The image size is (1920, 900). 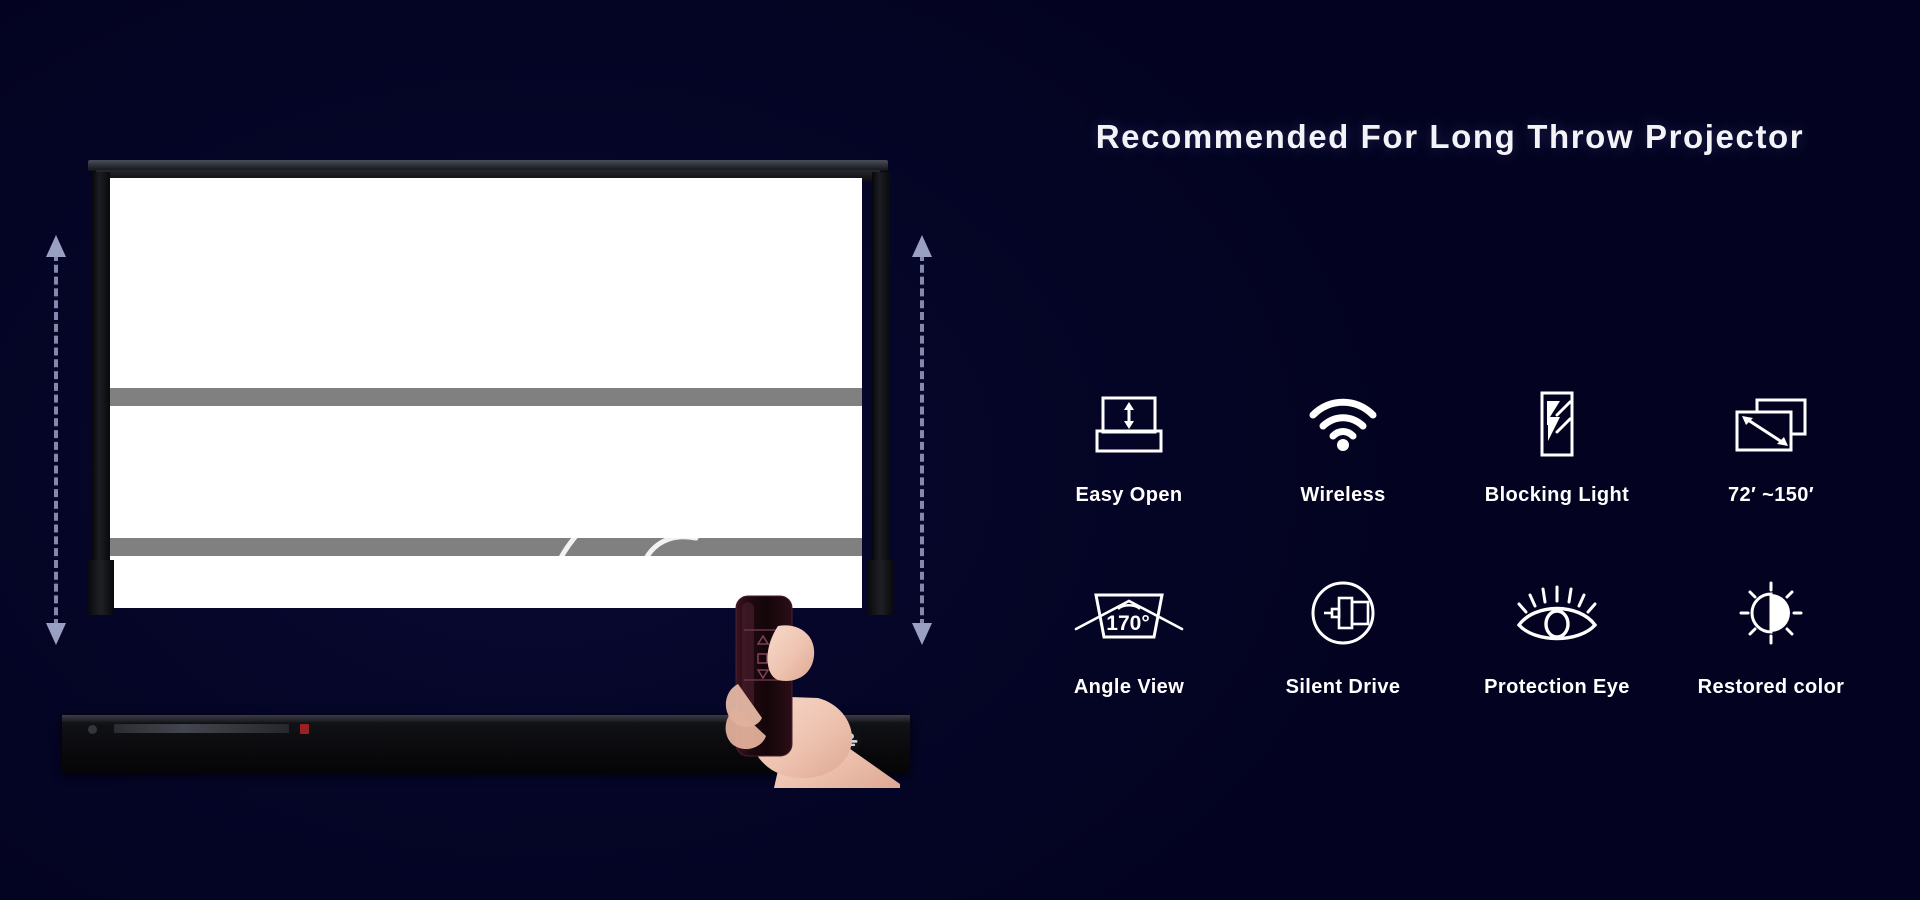 I want to click on feature-silent-drive: Silent Drive, so click(x=1343, y=670).